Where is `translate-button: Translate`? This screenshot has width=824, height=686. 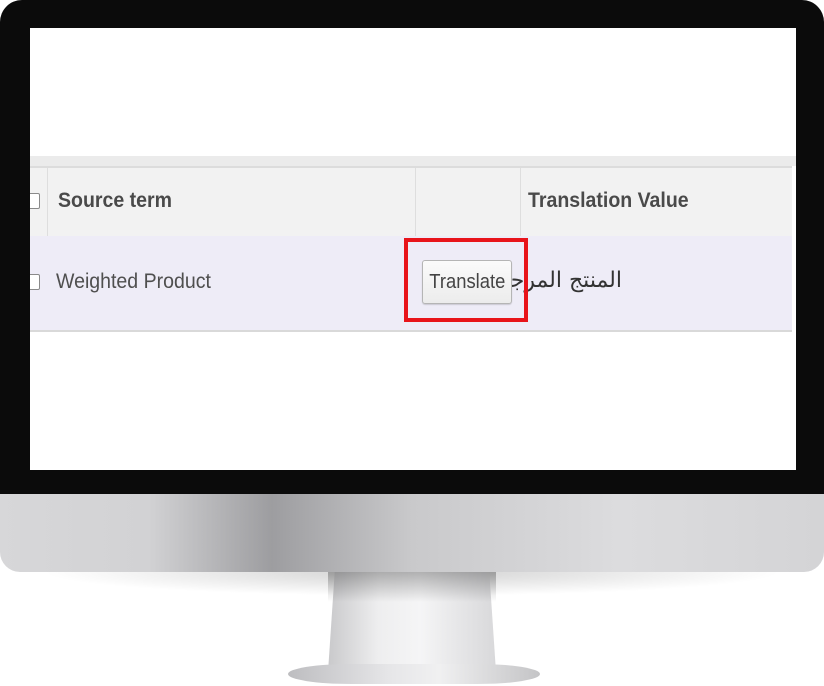 translate-button: Translate is located at coordinates (467, 282).